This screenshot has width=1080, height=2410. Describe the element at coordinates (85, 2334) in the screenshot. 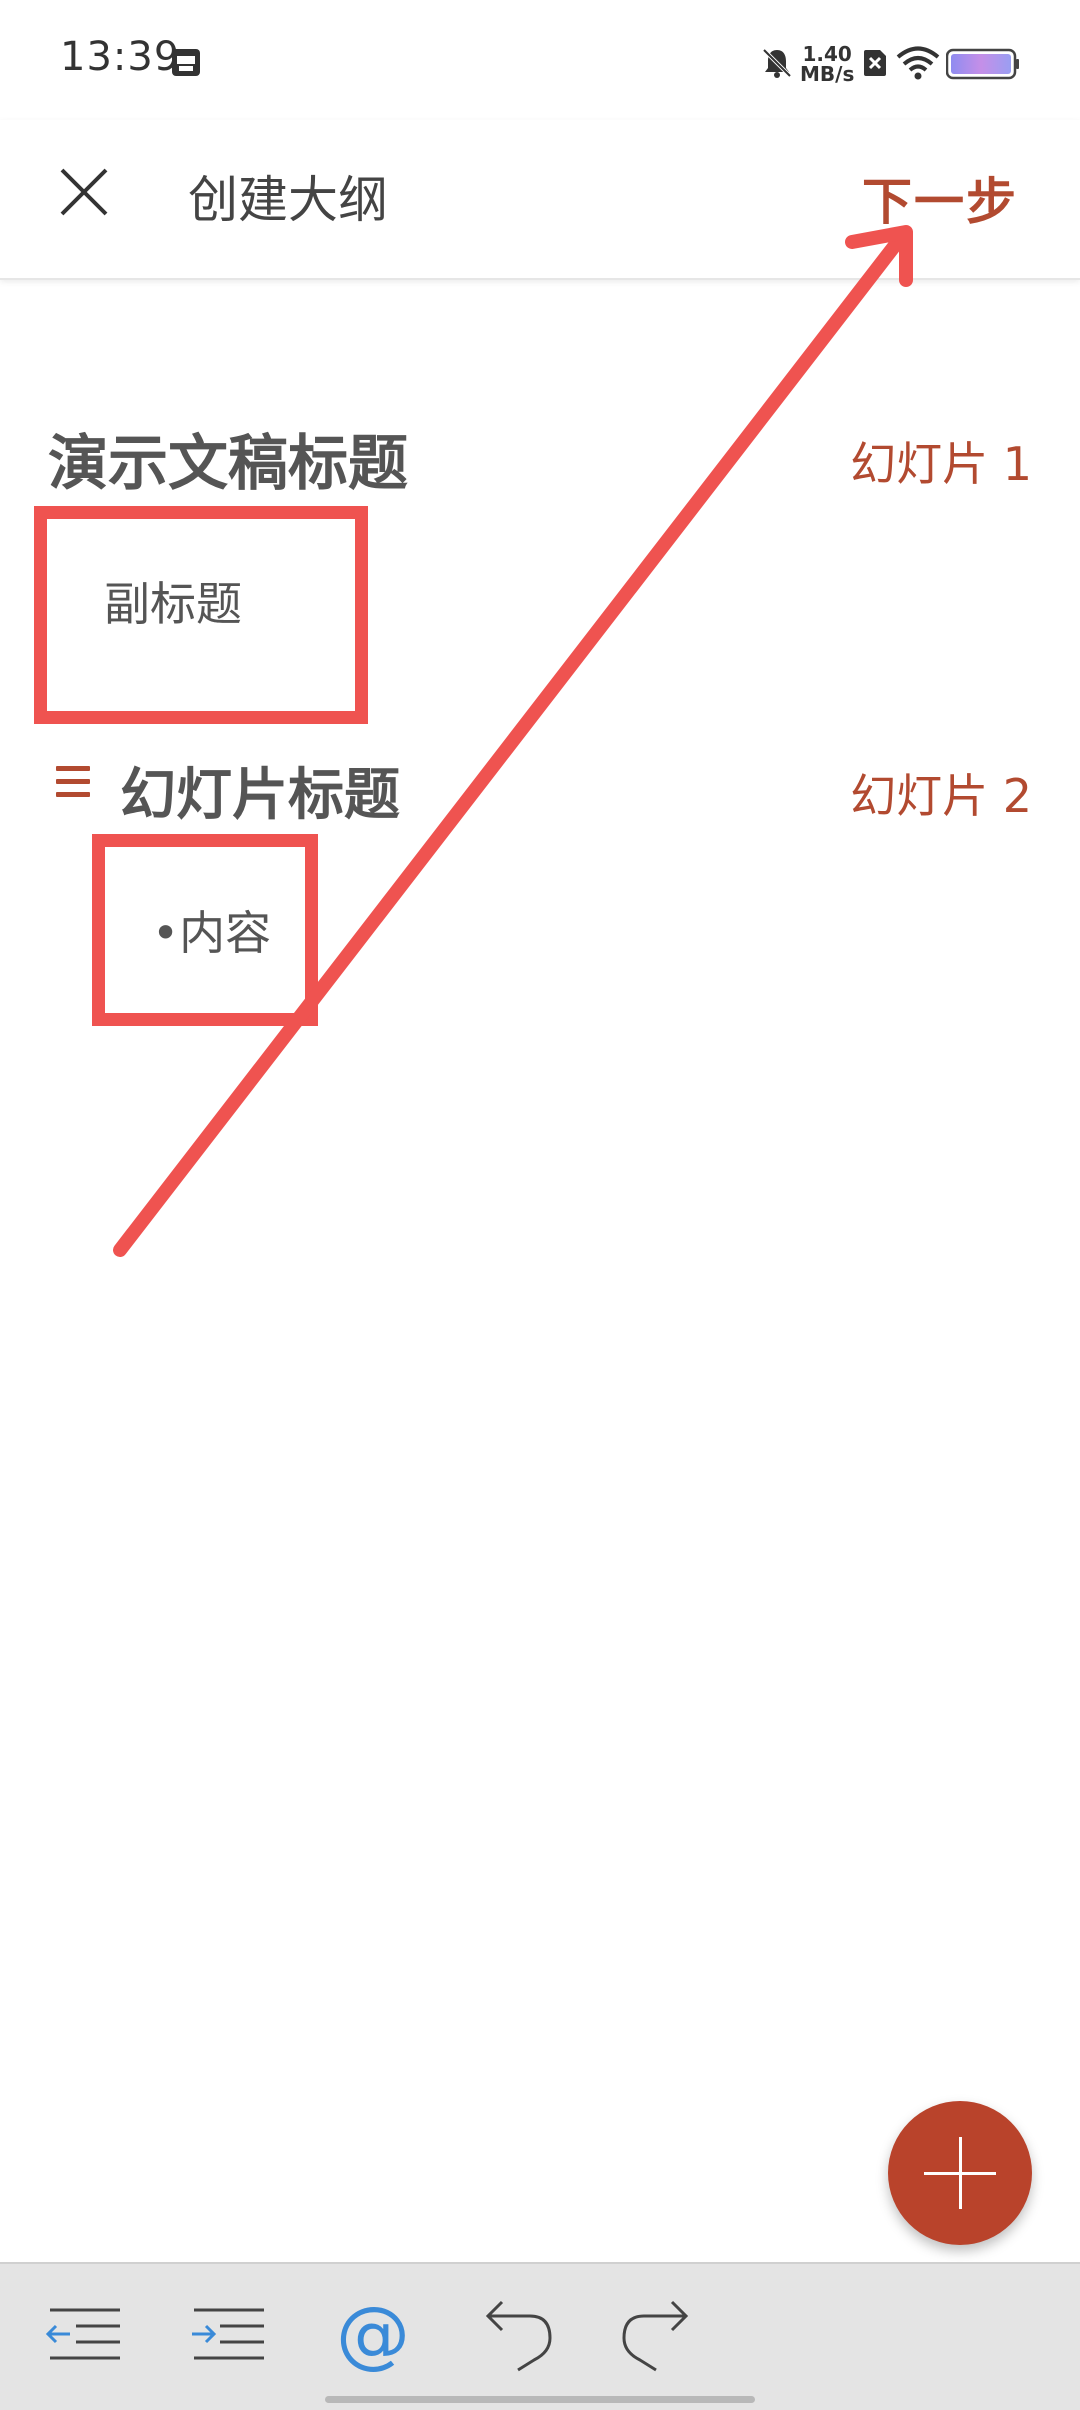

I see `outdent-icon` at that location.